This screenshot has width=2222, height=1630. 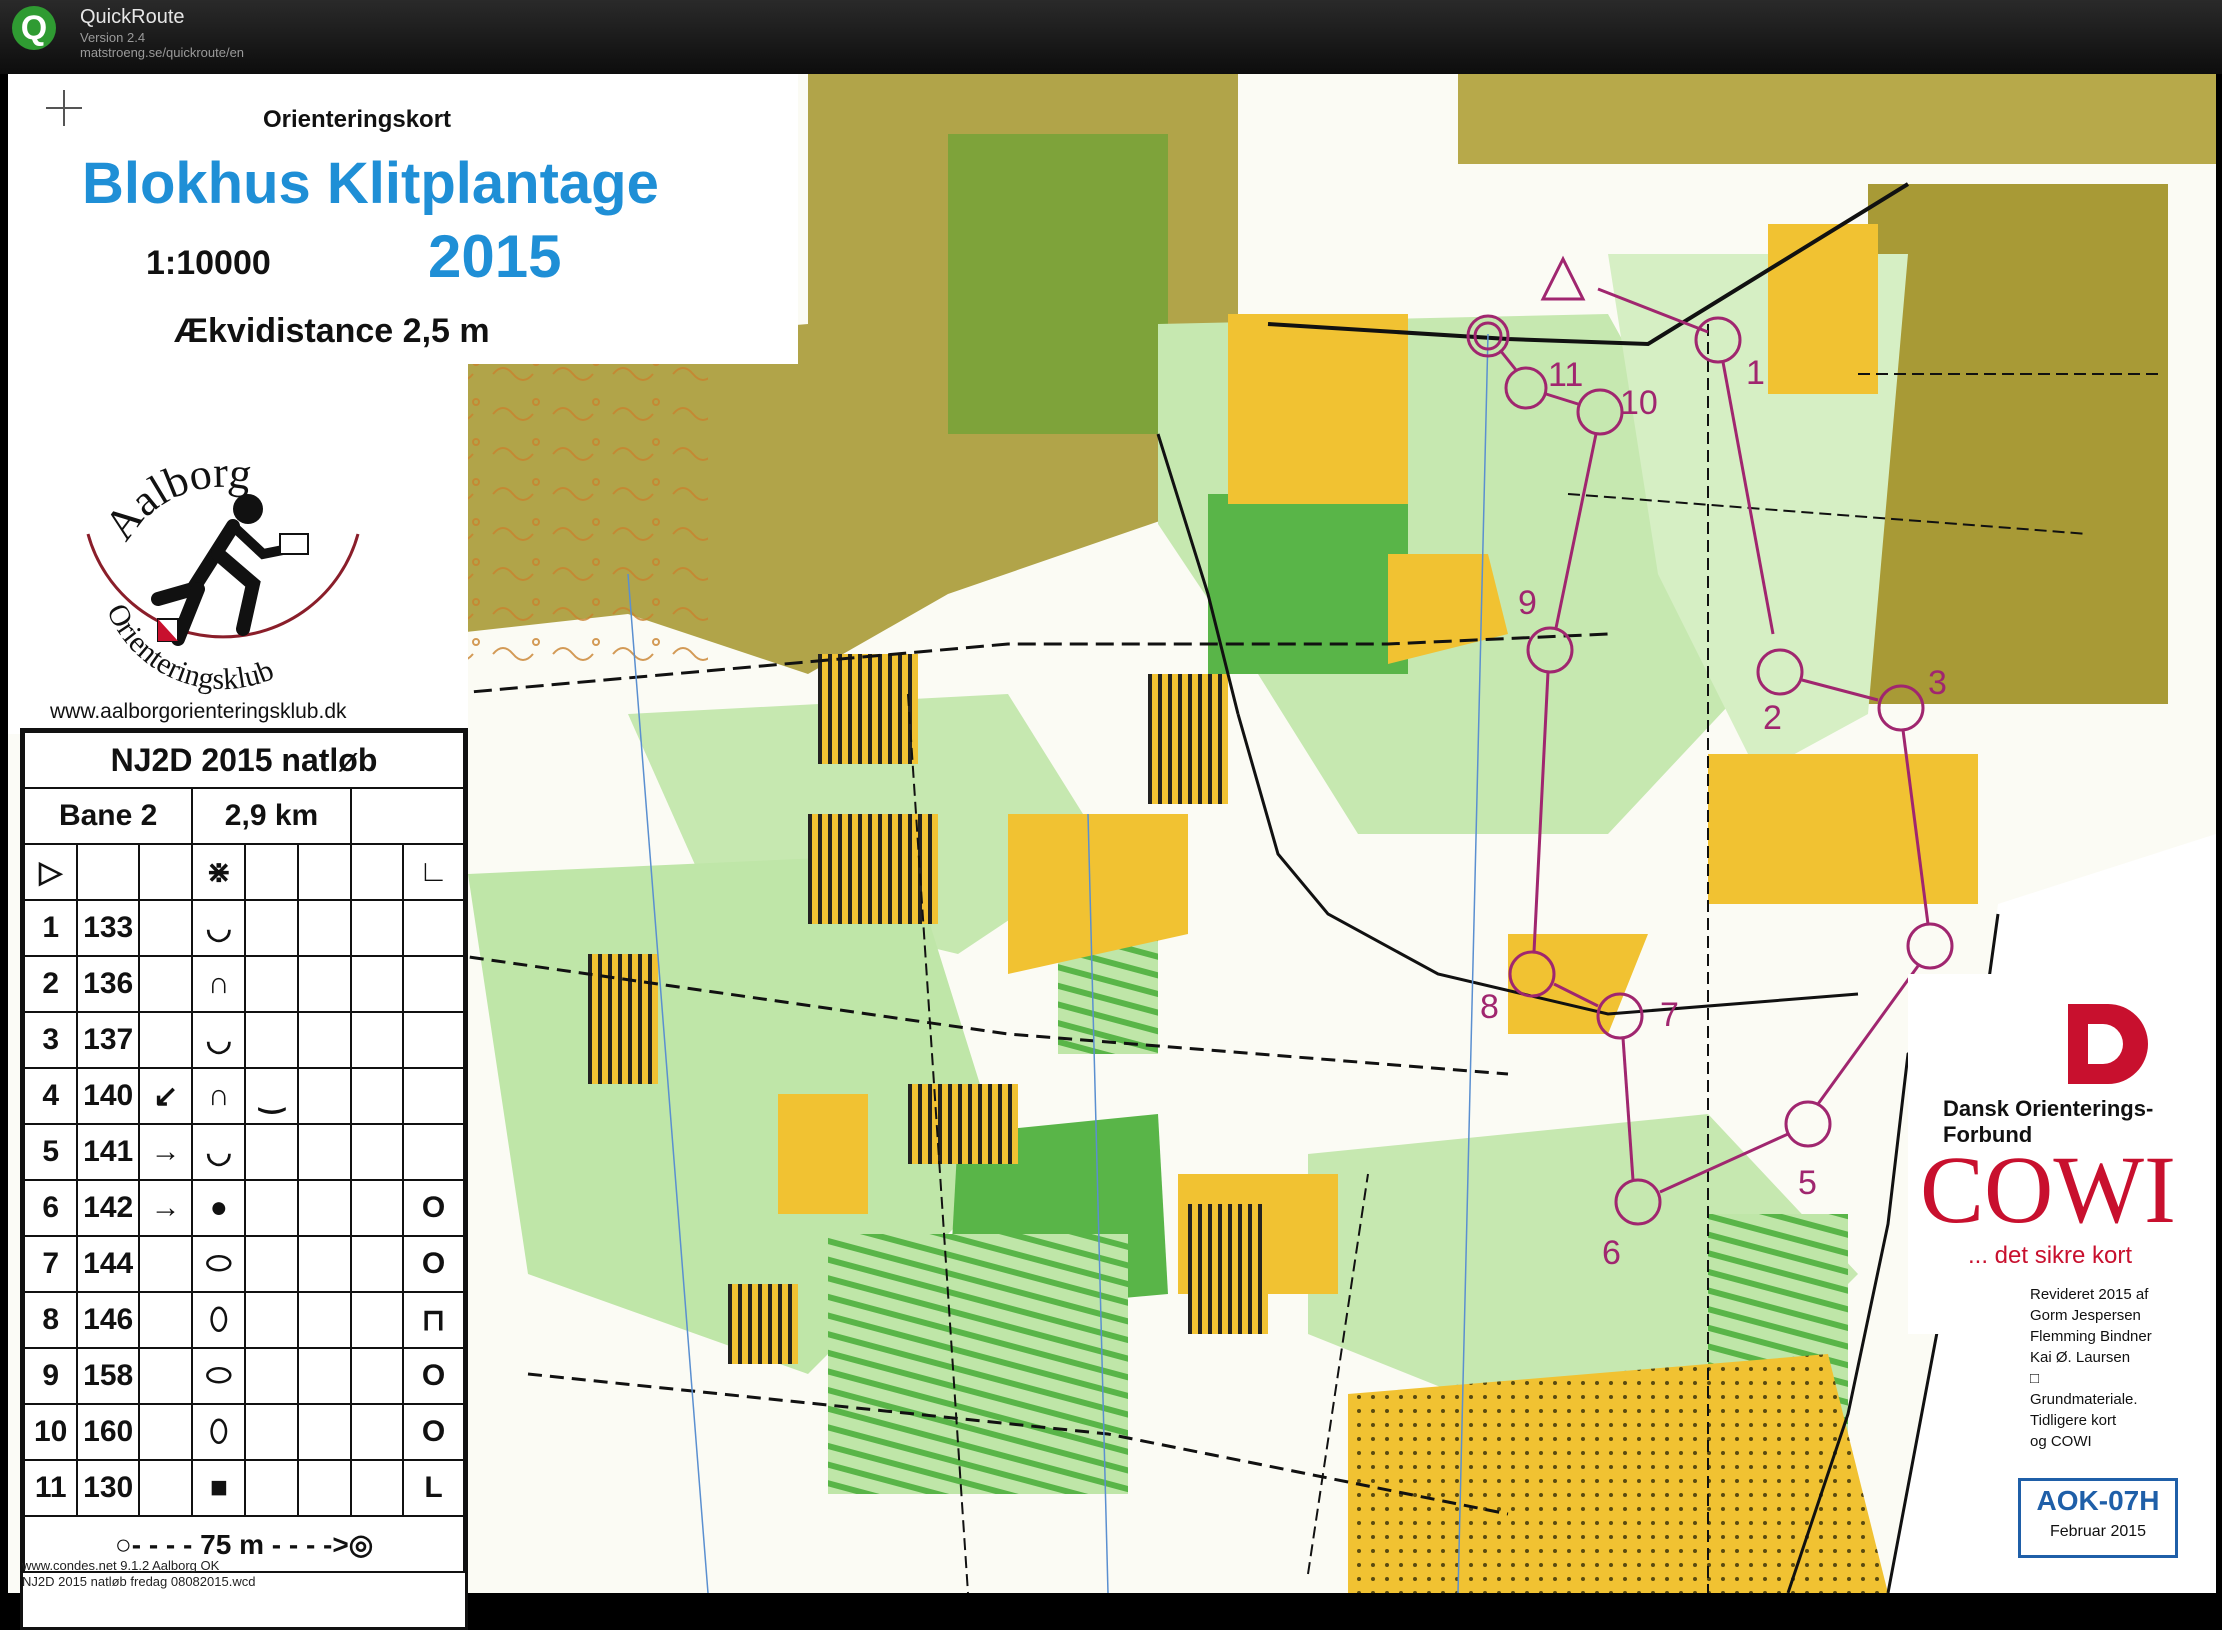 What do you see at coordinates (108, 984) in the screenshot?
I see `control-code: 136` at bounding box center [108, 984].